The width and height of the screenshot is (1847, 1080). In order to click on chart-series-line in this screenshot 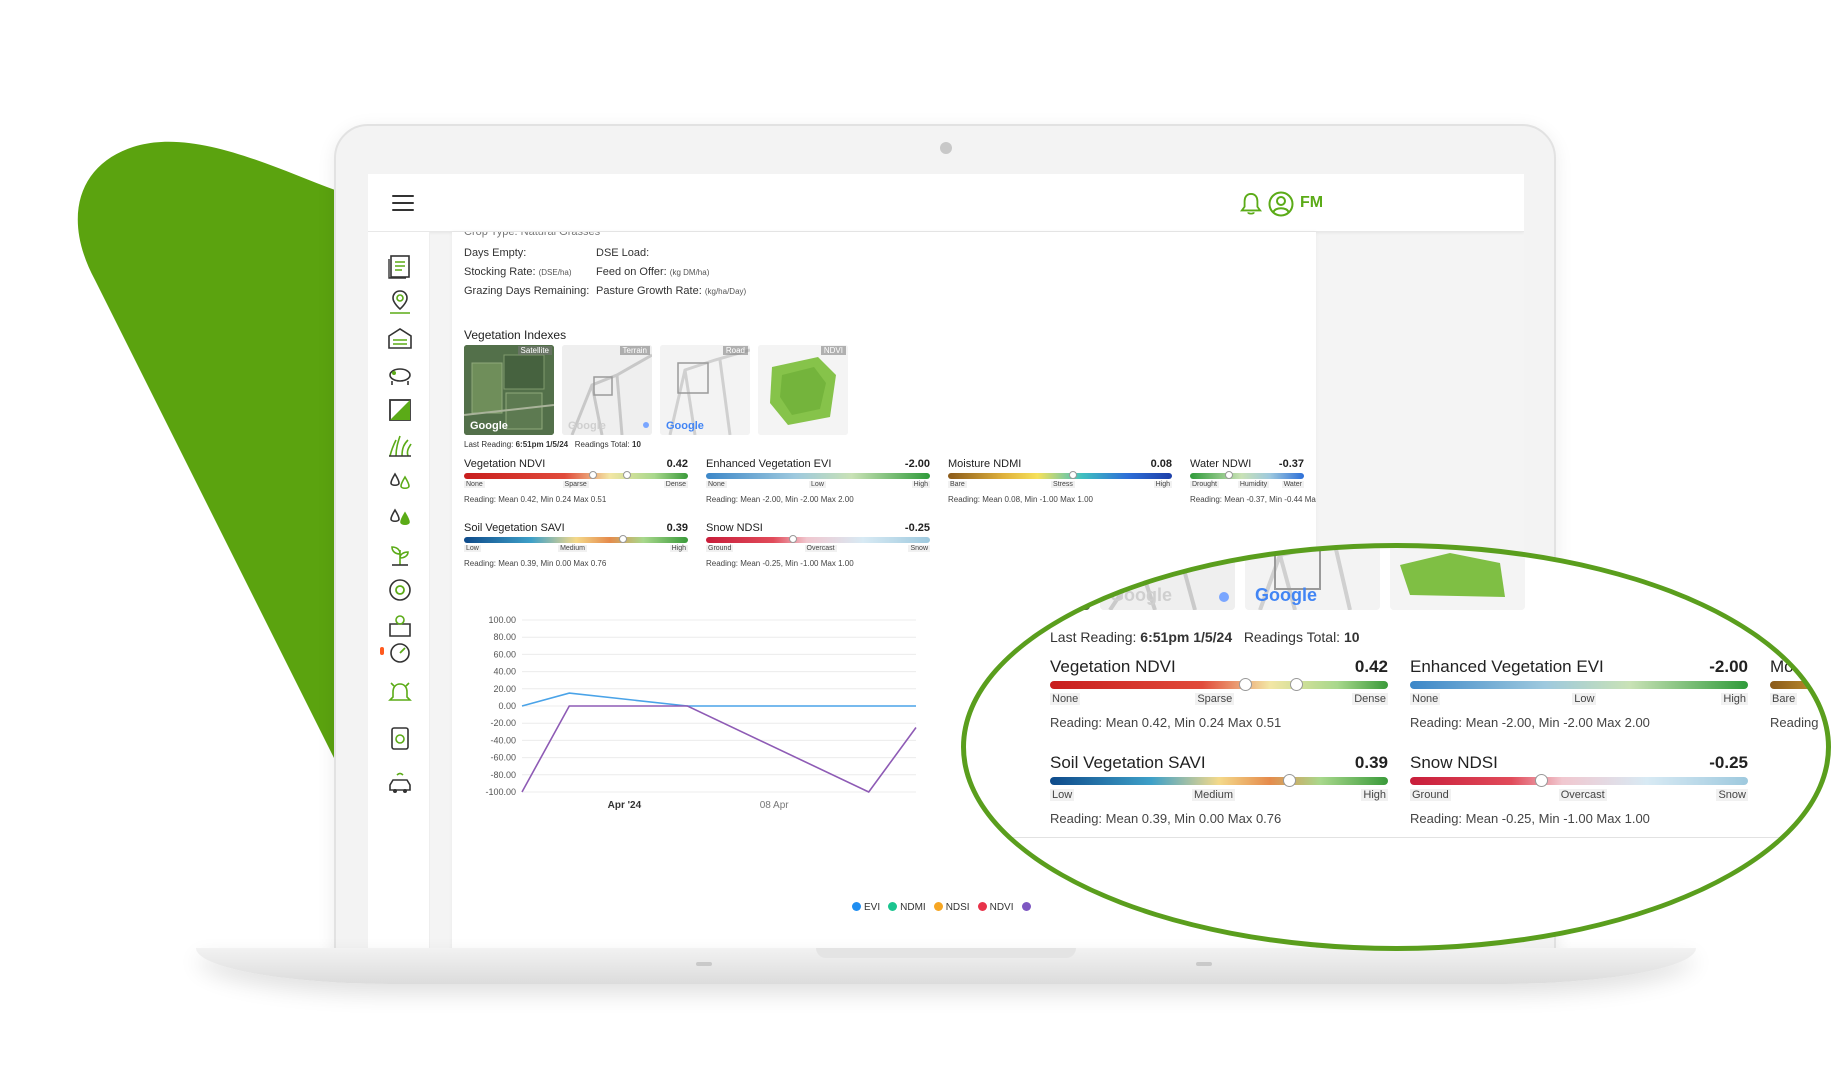, I will do `click(718, 699)`.